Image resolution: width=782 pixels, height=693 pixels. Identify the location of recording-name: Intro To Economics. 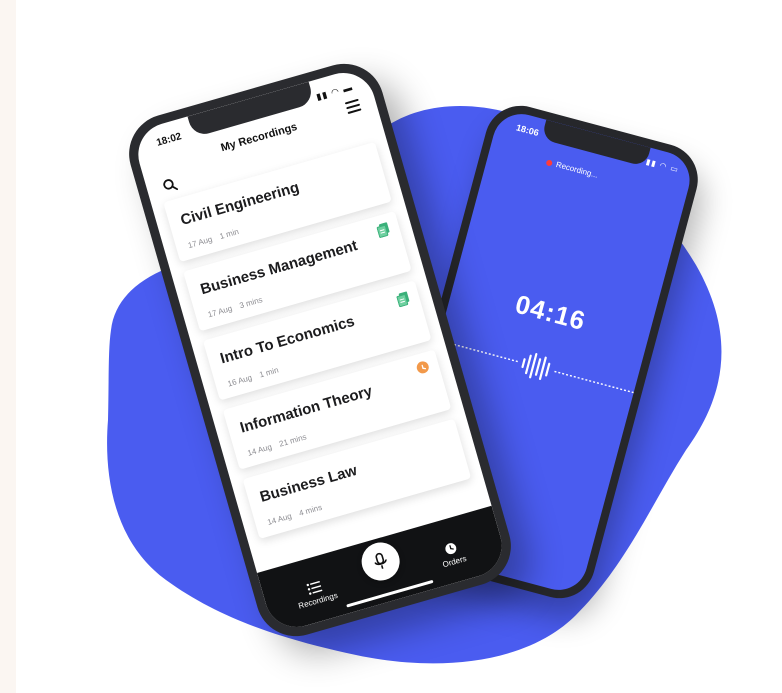
(287, 340).